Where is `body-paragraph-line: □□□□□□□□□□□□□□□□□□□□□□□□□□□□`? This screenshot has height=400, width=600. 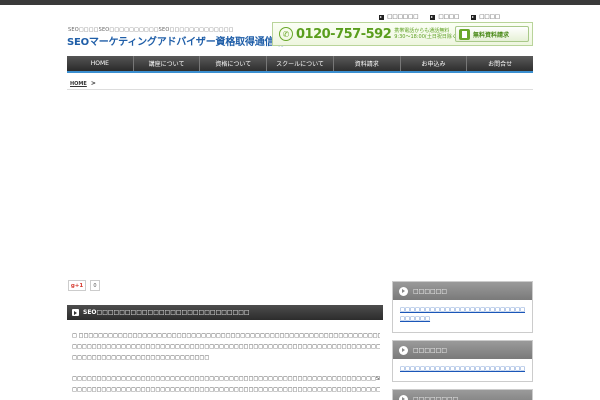
body-paragraph-line: □□□□□□□□□□□□□□□□□□□□□□□□□□□□ is located at coordinates (141, 358).